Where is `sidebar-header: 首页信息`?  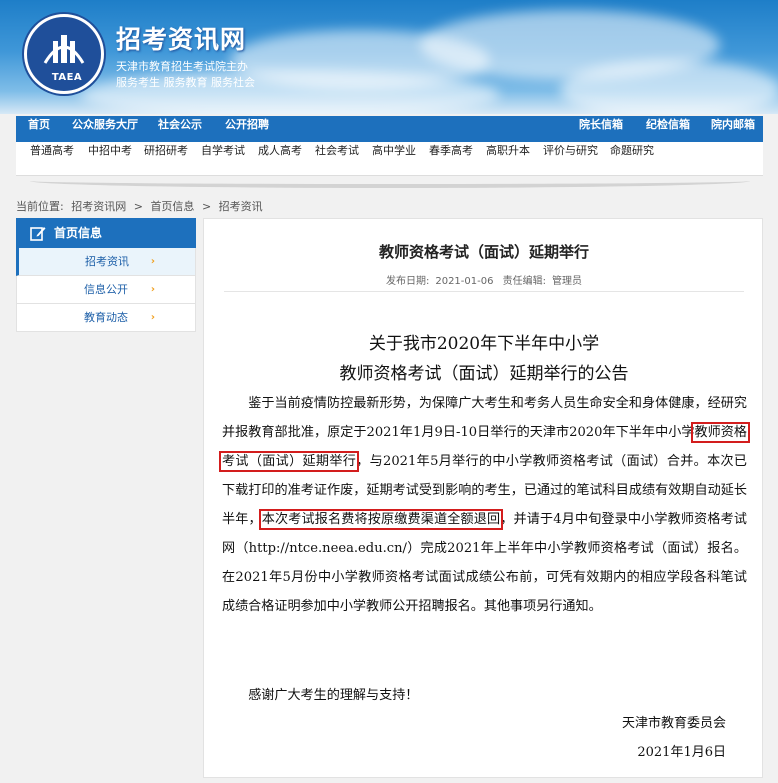
sidebar-header: 首页信息 is located at coordinates (106, 233).